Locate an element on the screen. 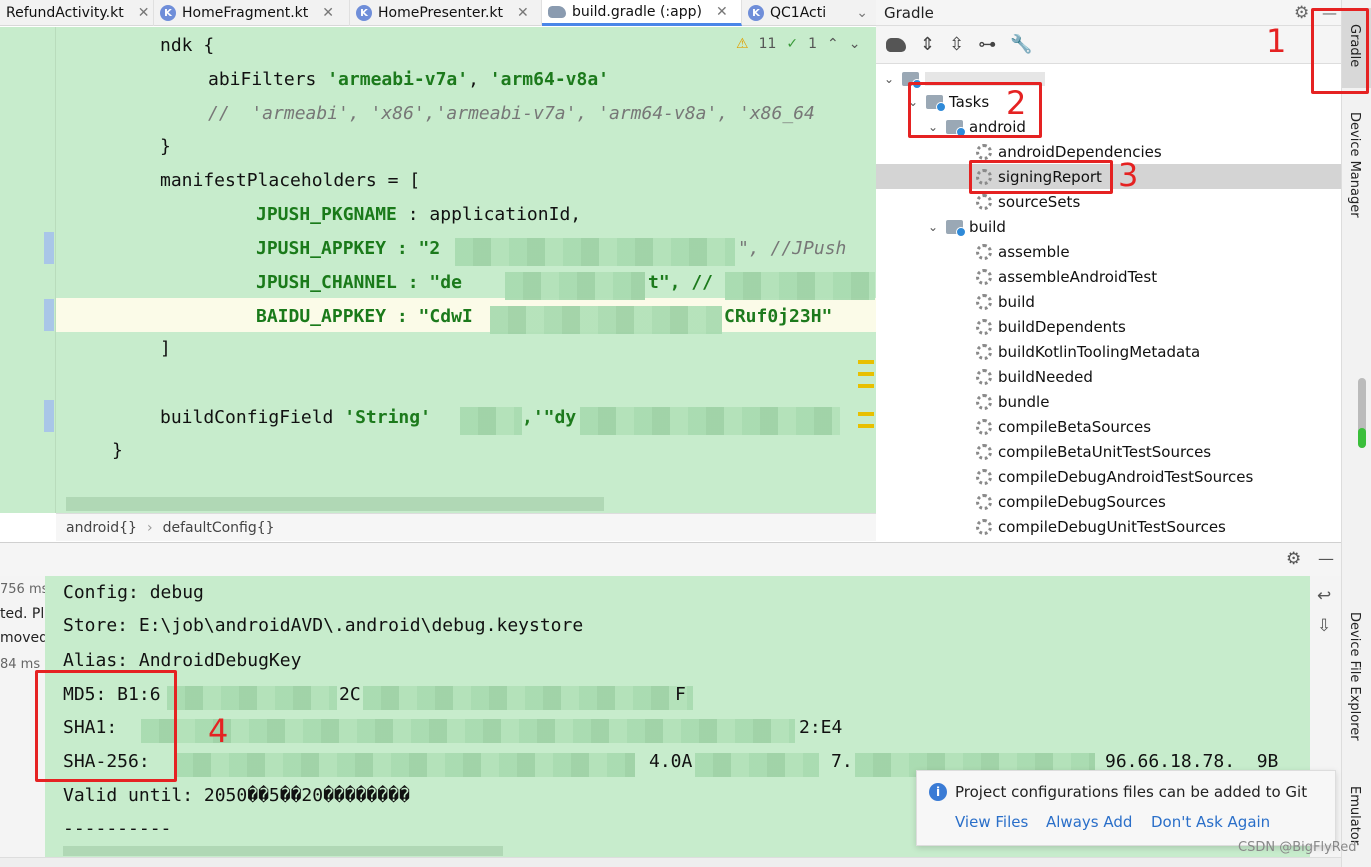 This screenshot has height=867, width=1371. task-item: buildKotlinToolingMetadata is located at coordinates (1088, 351).